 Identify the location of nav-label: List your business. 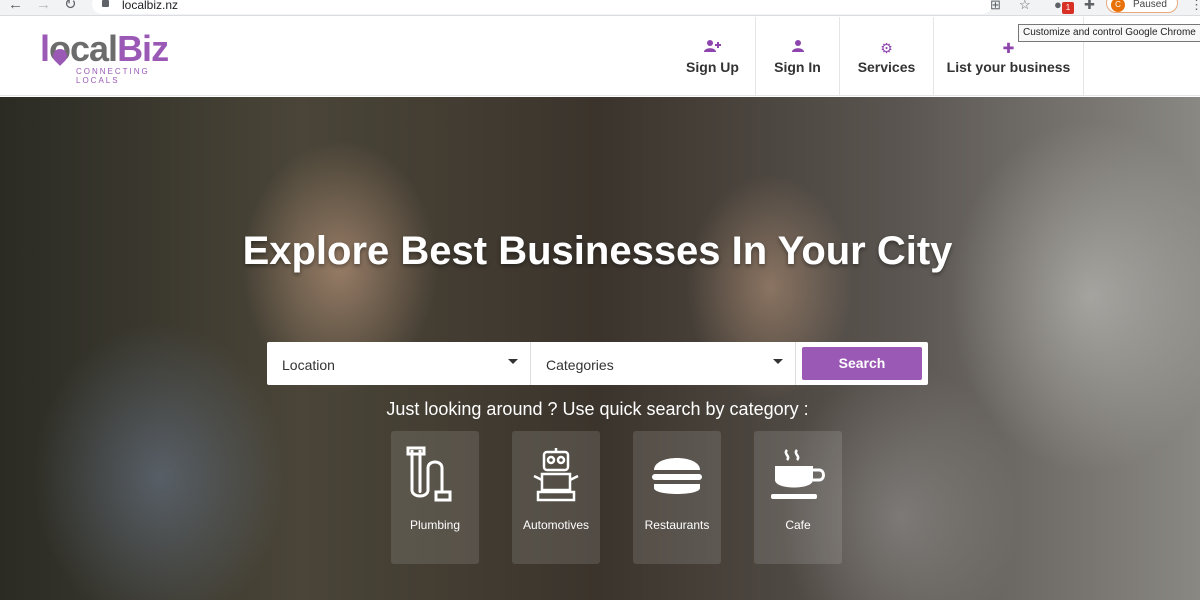
(1008, 66).